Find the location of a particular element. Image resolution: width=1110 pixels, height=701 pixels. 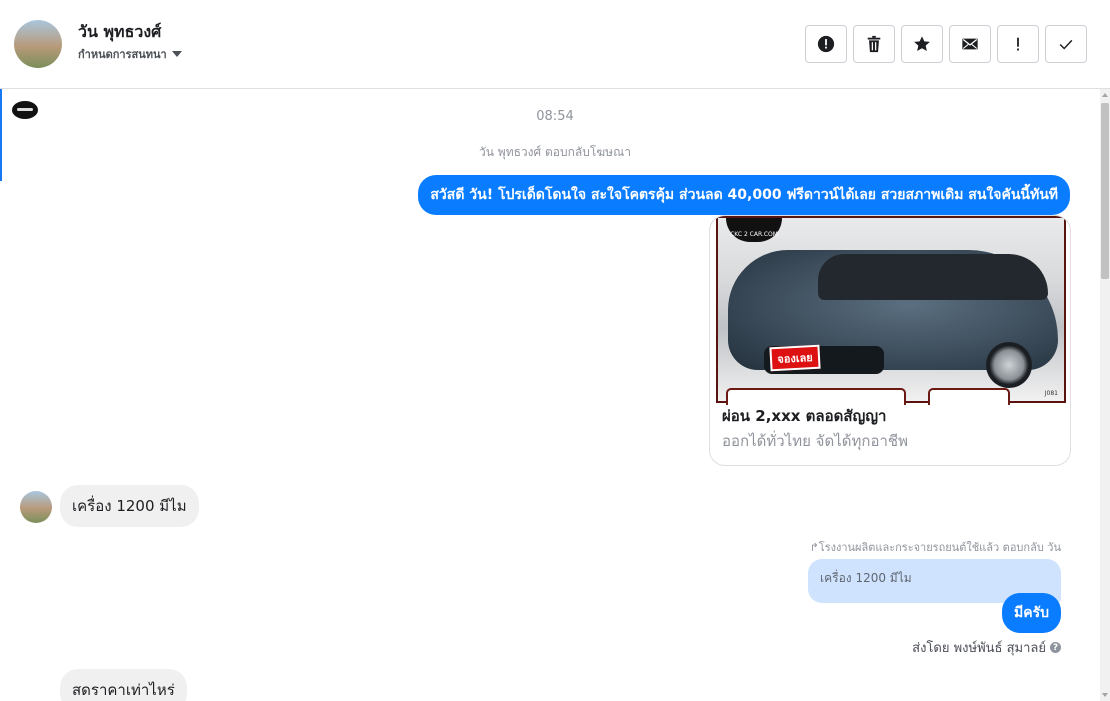

conversation-toolbar is located at coordinates (946, 44).